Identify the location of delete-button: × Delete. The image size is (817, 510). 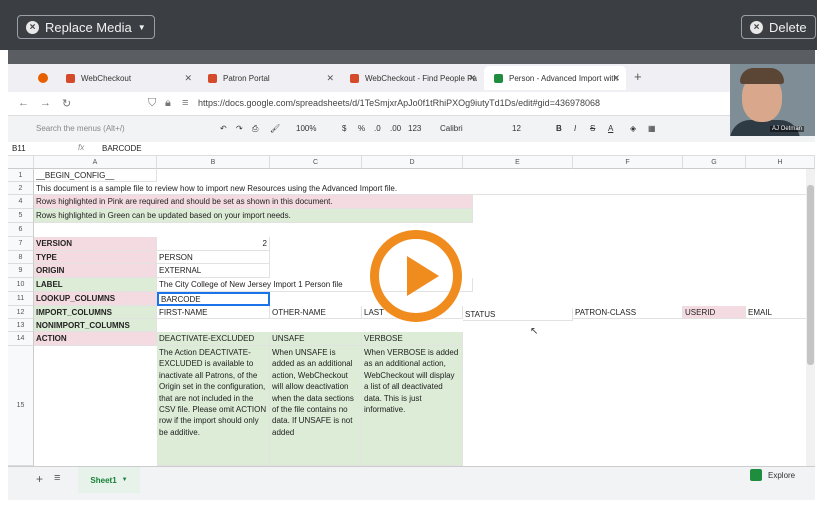
(778, 27).